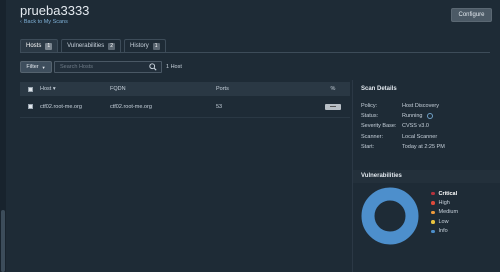 Image resolution: width=500 pixels, height=272 pixels. What do you see at coordinates (153, 67) in the screenshot?
I see `search-icon` at bounding box center [153, 67].